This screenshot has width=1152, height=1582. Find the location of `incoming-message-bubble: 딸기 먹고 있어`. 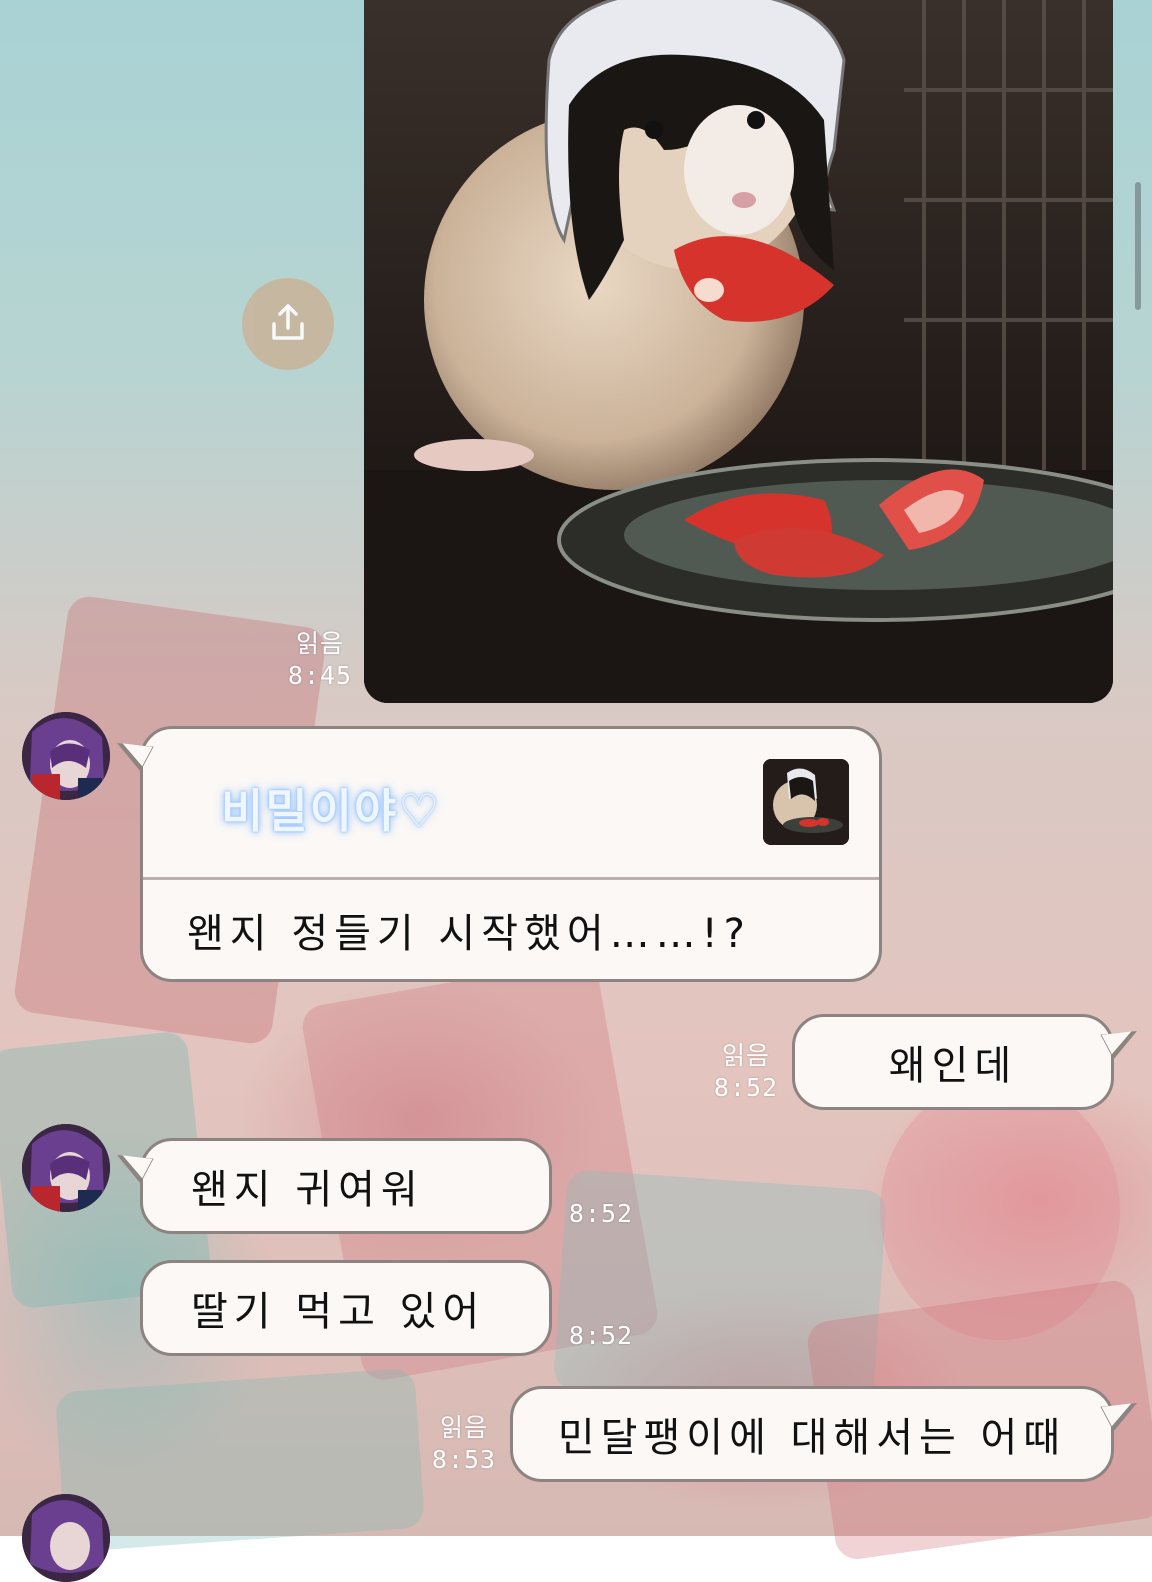

incoming-message-bubble: 딸기 먹고 있어 is located at coordinates (346, 1308).